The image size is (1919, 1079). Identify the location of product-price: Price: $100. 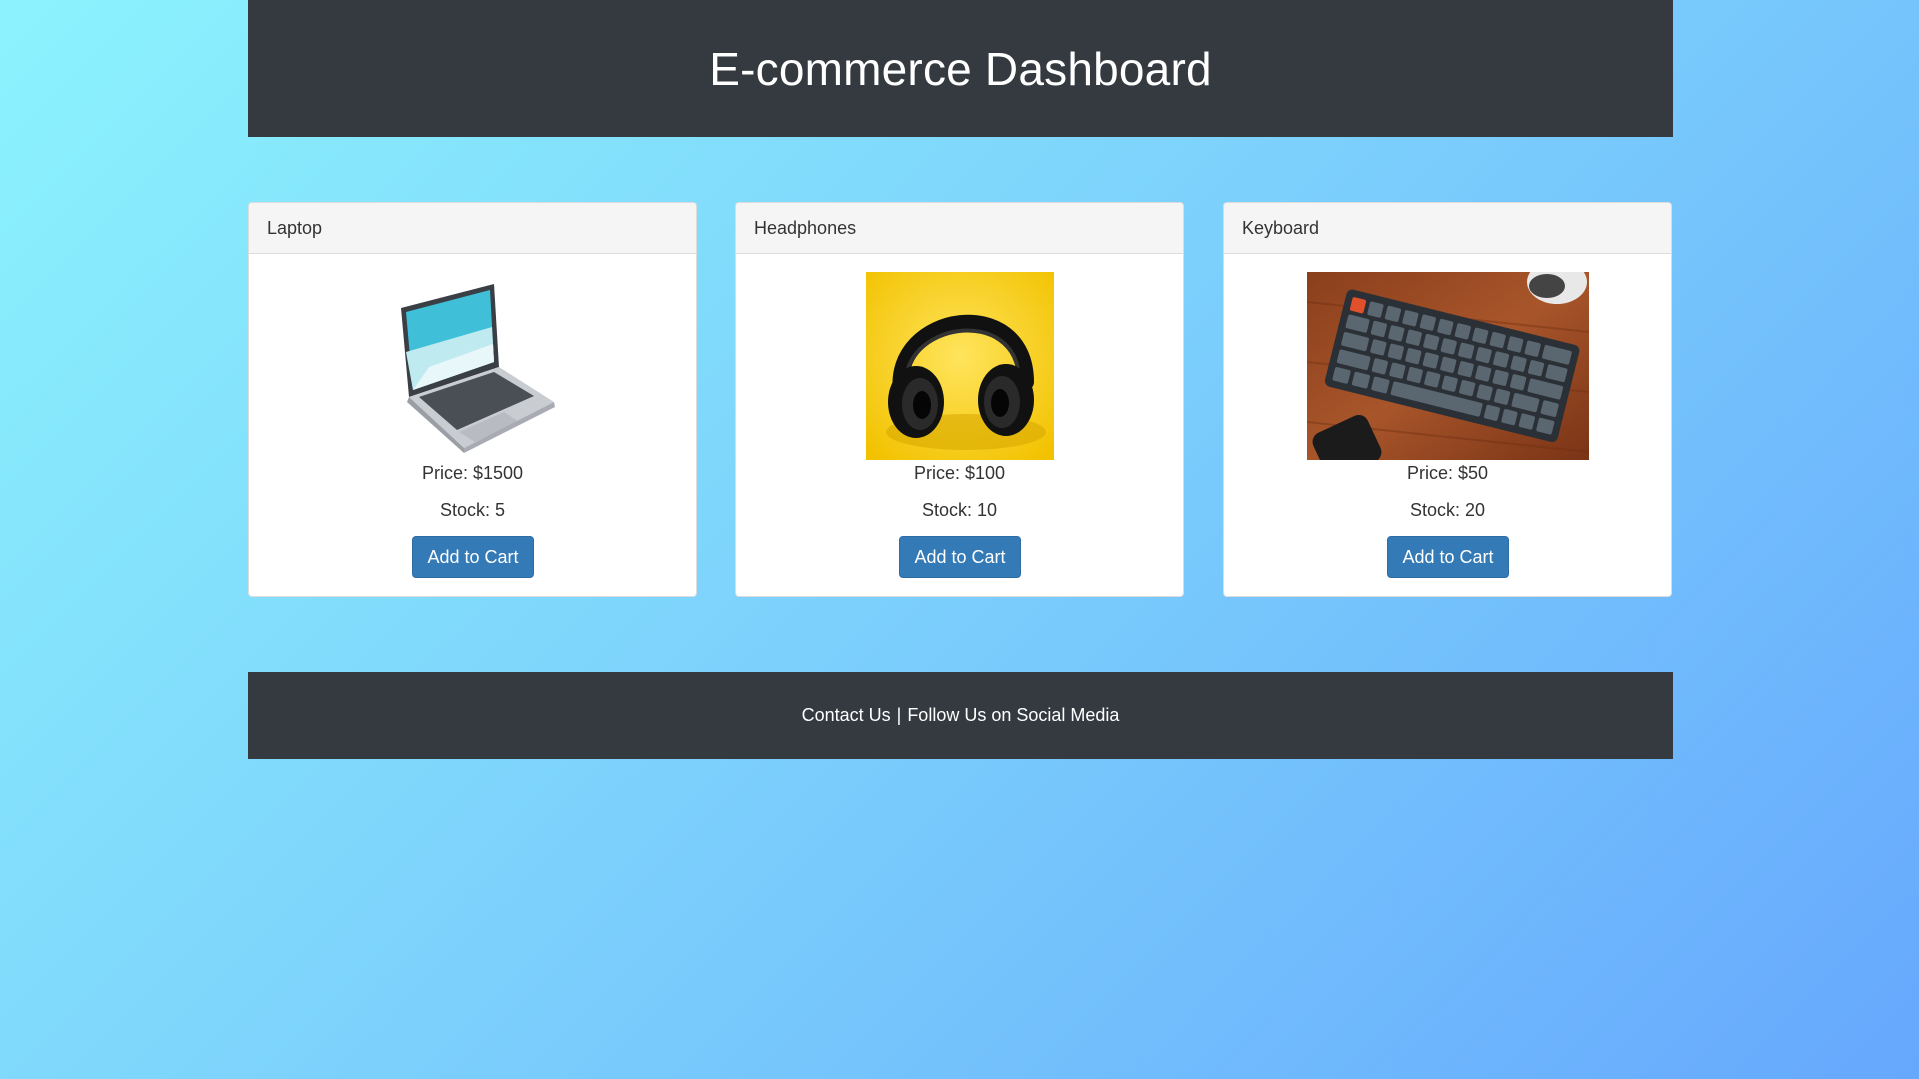
(959, 473).